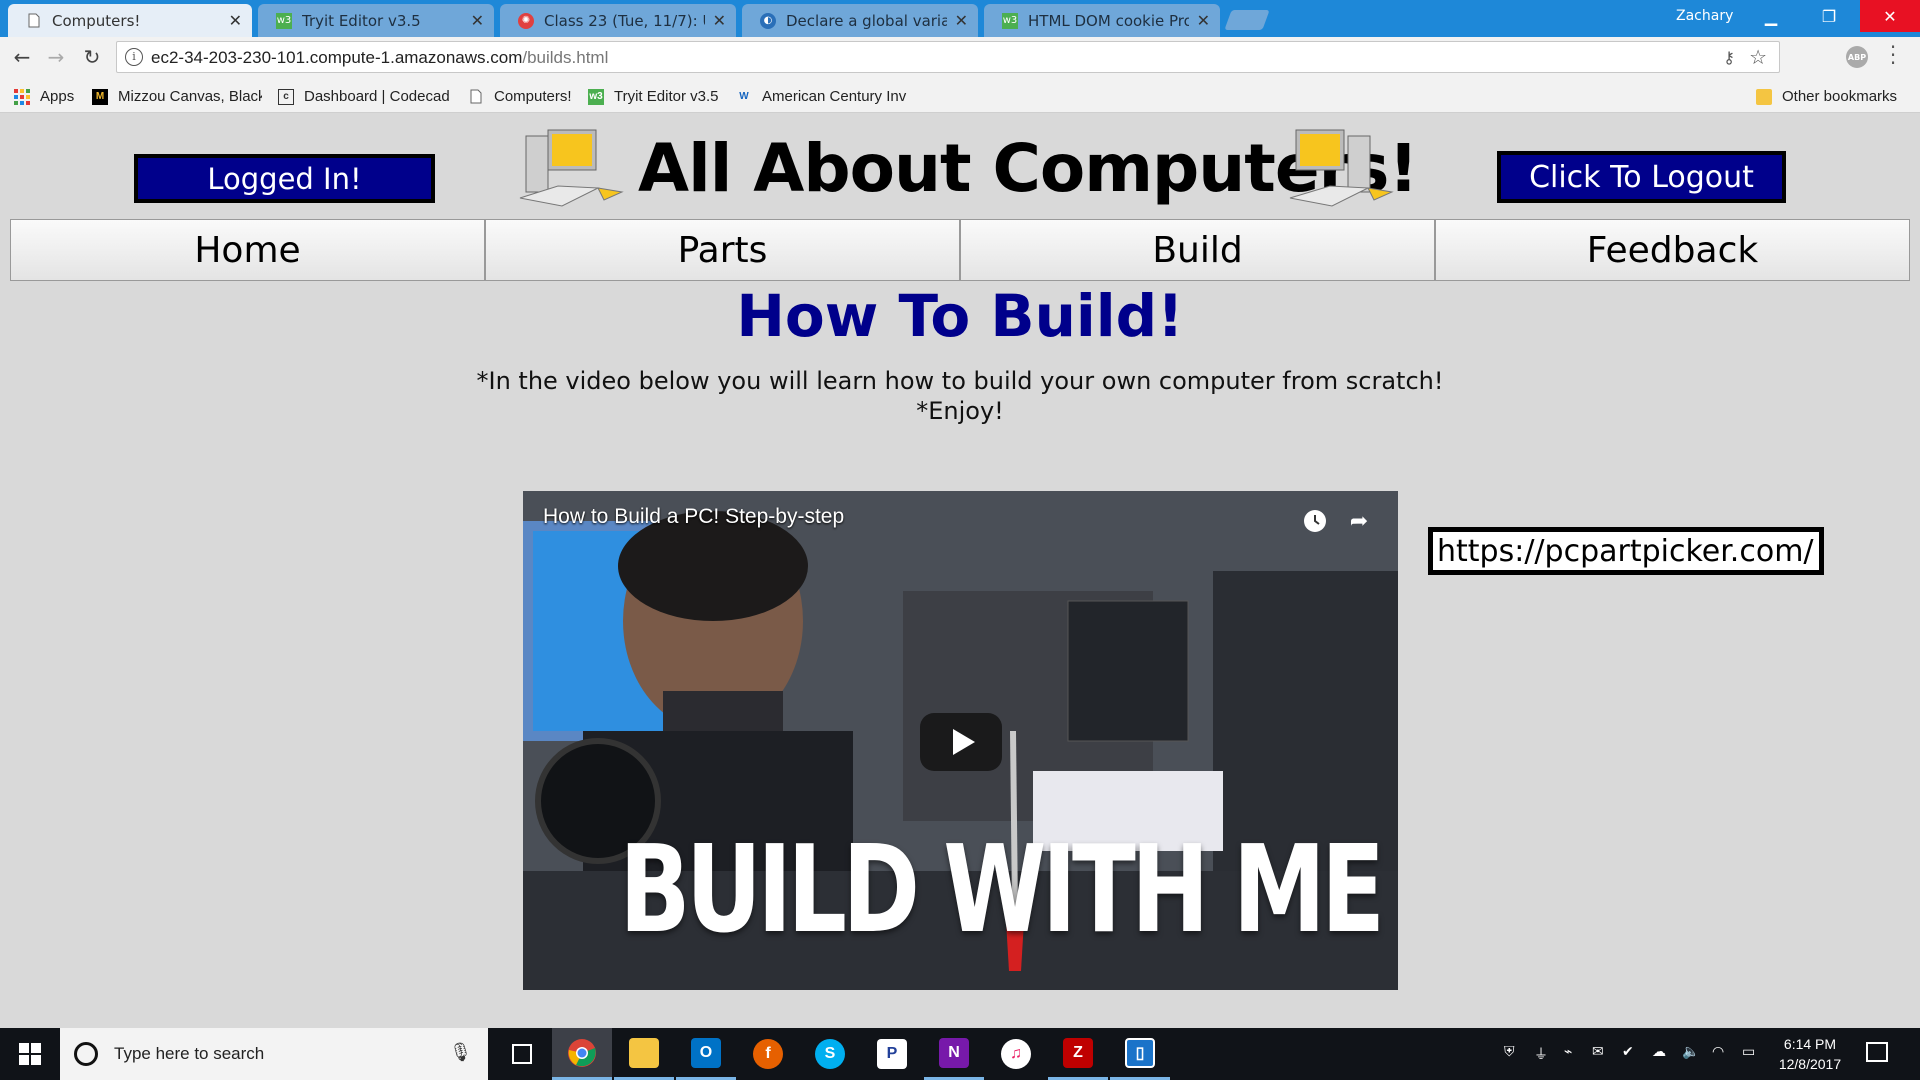 The height and width of the screenshot is (1080, 1920). What do you see at coordinates (1764, 96) in the screenshot?
I see `folder-icon` at bounding box center [1764, 96].